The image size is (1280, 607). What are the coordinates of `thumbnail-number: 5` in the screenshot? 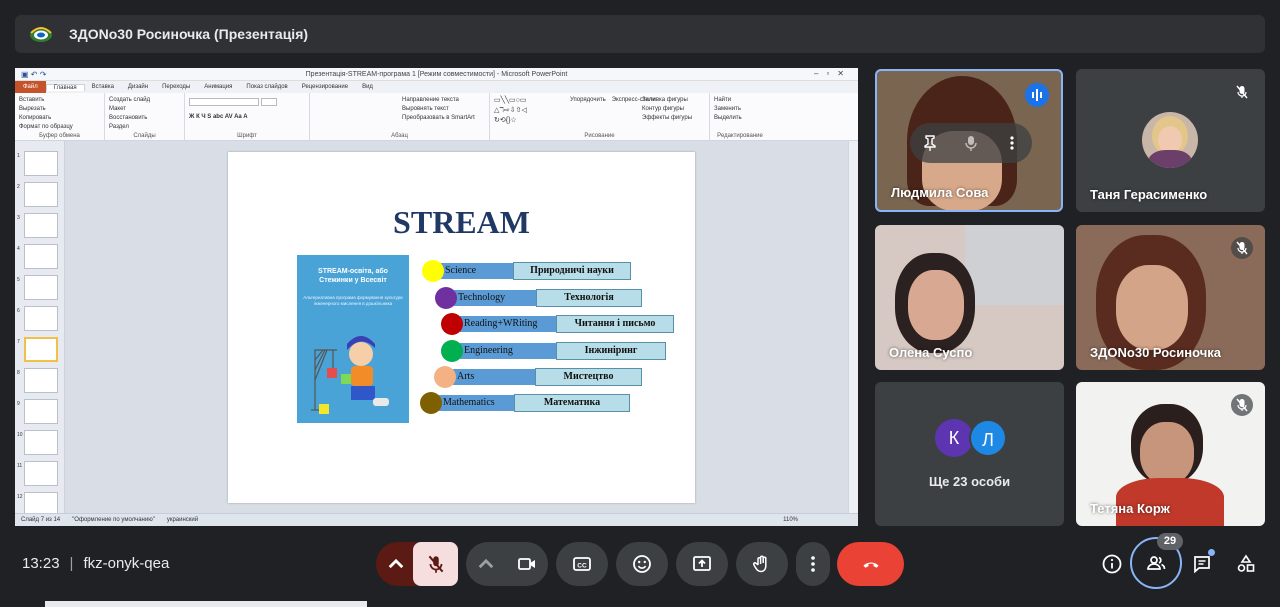 It's located at (18, 280).